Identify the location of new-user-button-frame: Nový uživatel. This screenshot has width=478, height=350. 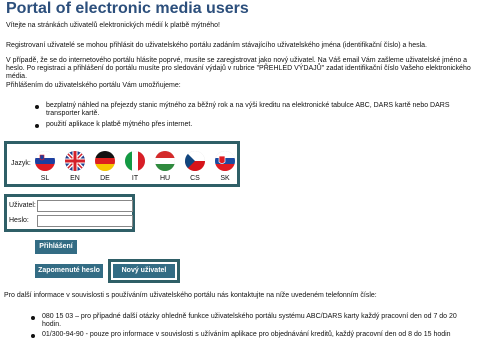
(144, 271).